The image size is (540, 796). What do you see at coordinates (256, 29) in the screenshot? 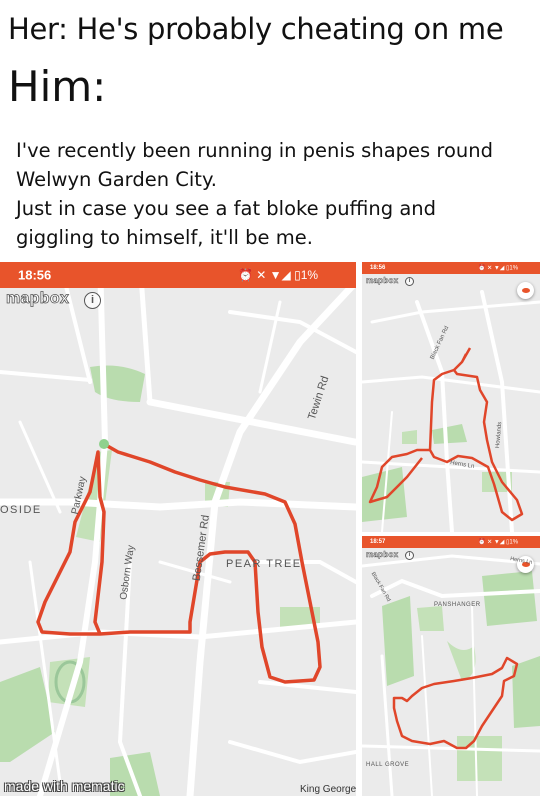
I see `her-line: Her: He's probably cheating on me` at bounding box center [256, 29].